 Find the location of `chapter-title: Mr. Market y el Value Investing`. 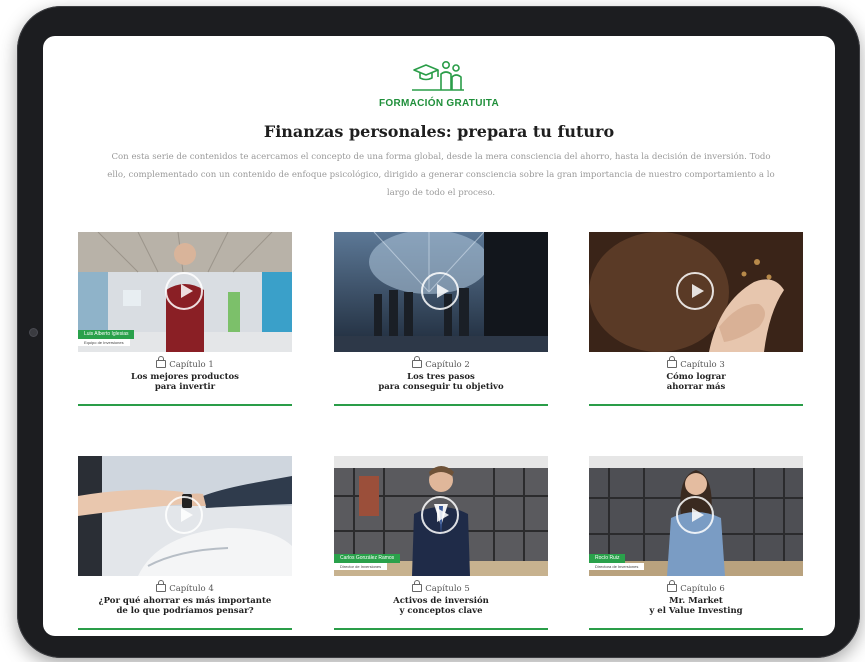

chapter-title: Mr. Market y el Value Investing is located at coordinates (696, 606).